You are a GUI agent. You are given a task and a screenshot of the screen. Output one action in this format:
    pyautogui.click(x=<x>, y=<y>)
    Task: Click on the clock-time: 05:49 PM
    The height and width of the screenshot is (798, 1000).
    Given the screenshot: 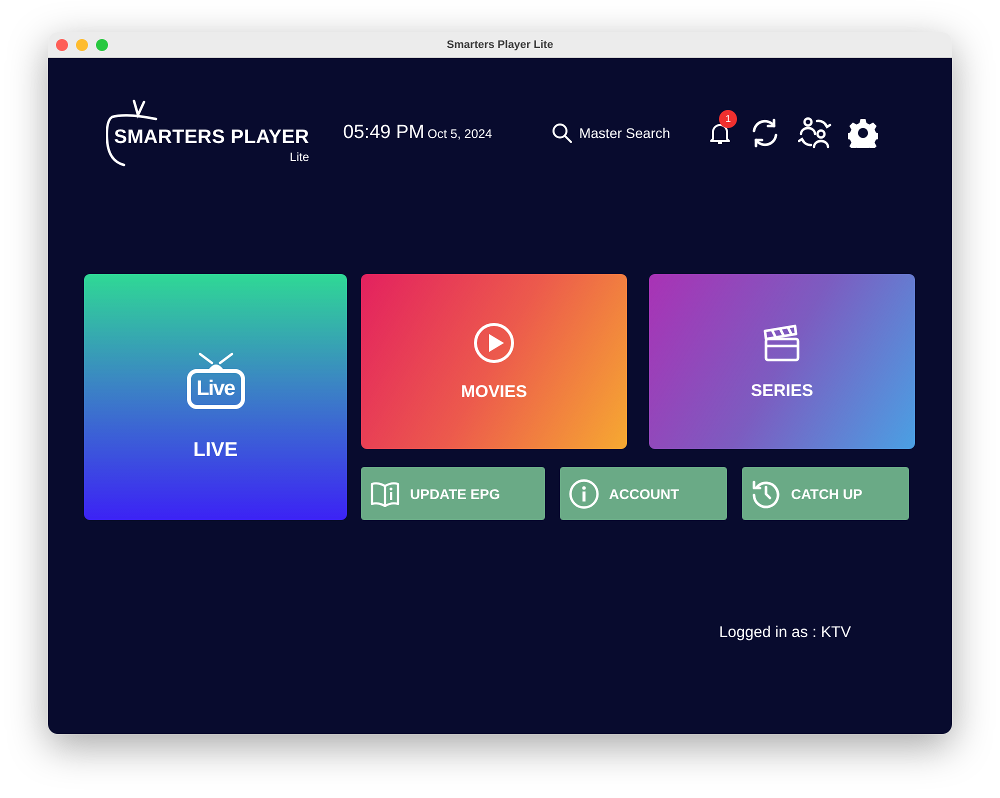 What is the action you would take?
    pyautogui.click(x=383, y=133)
    